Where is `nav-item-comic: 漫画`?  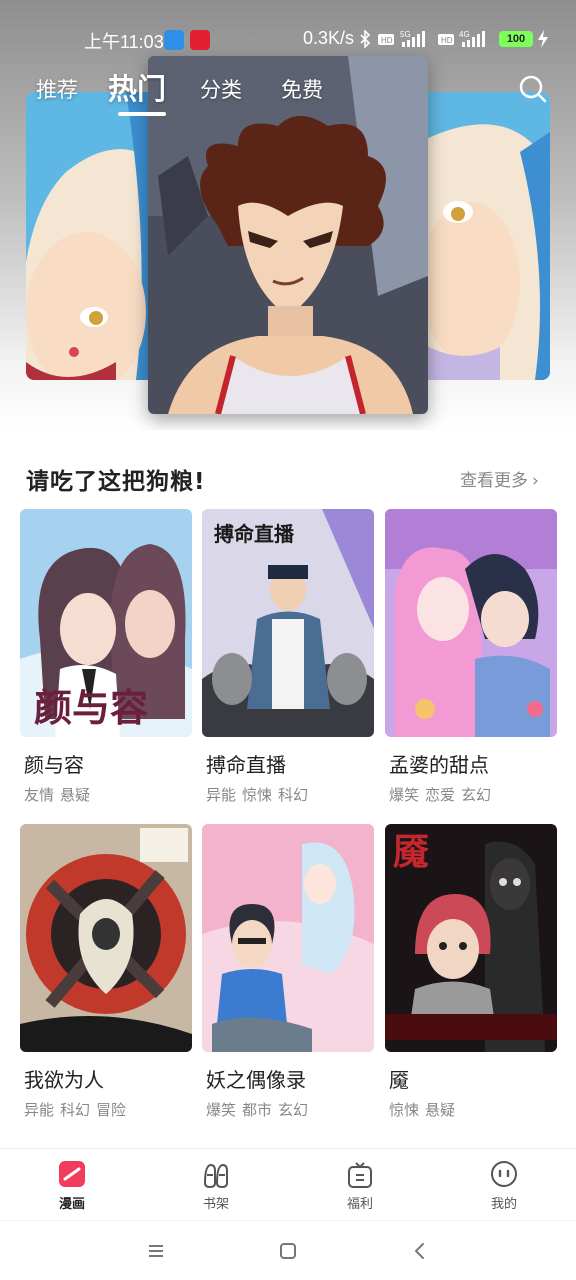
nav-item-comic: 漫画 is located at coordinates (72, 1185).